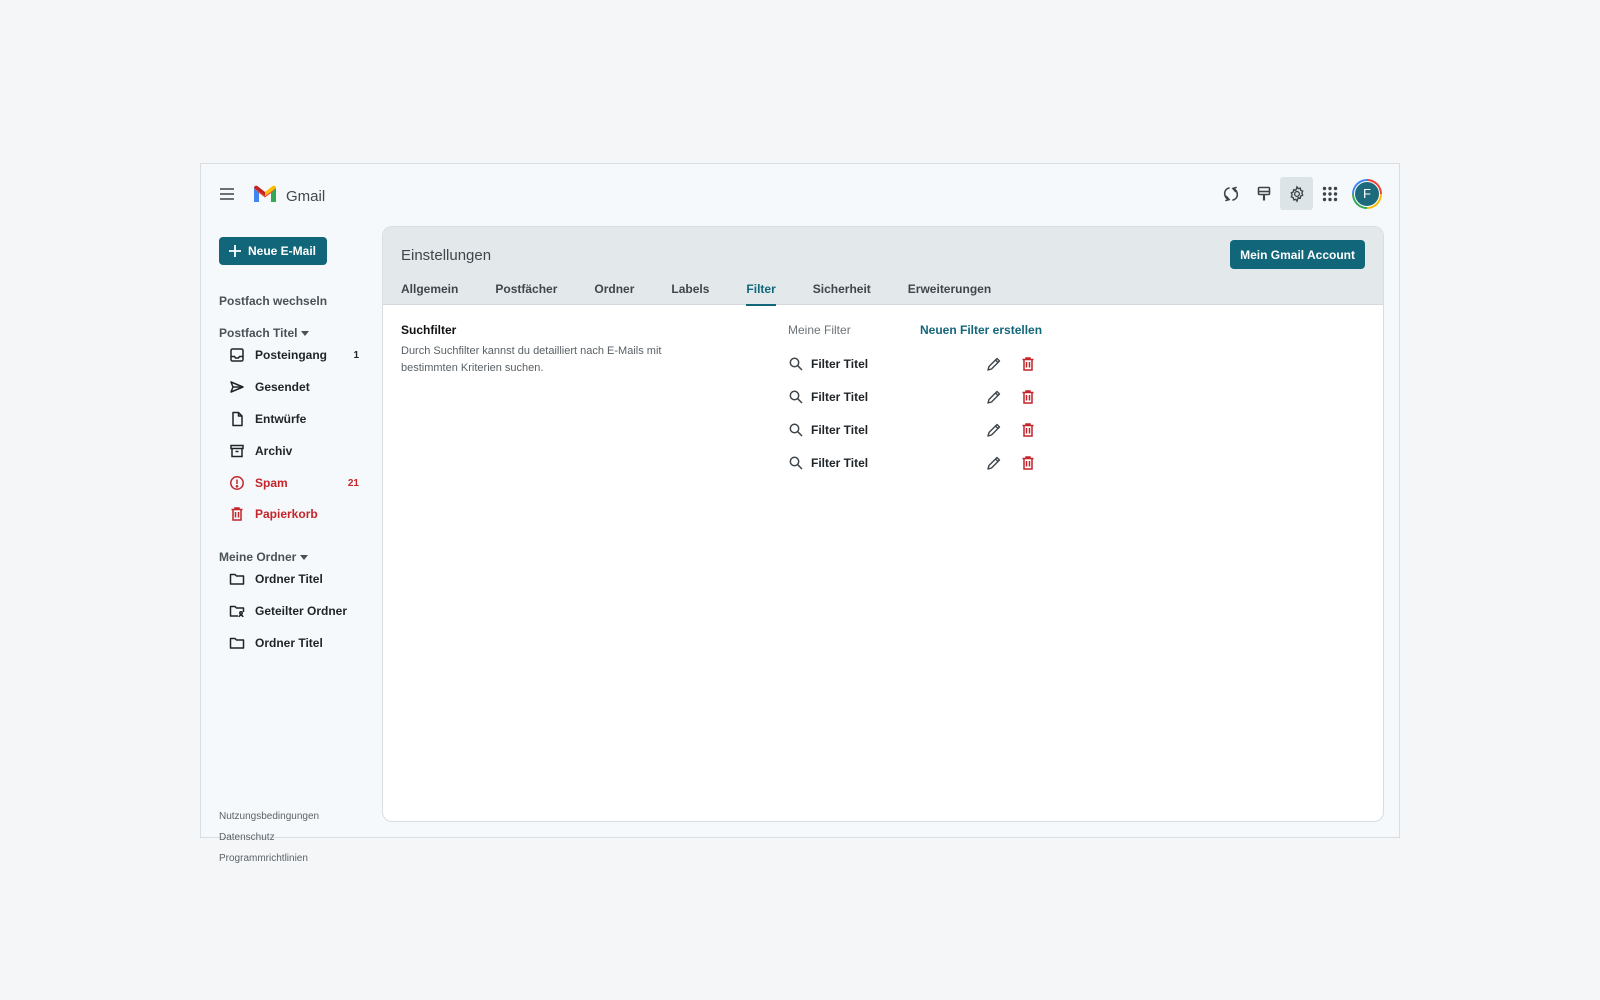 The image size is (1600, 1000). I want to click on sidebar-item-sent: Gesendet, so click(294, 387).